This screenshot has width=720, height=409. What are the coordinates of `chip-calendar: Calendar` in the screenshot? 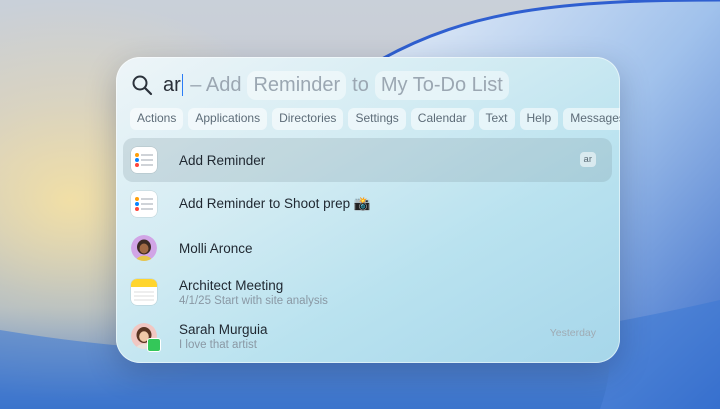 It's located at (442, 119).